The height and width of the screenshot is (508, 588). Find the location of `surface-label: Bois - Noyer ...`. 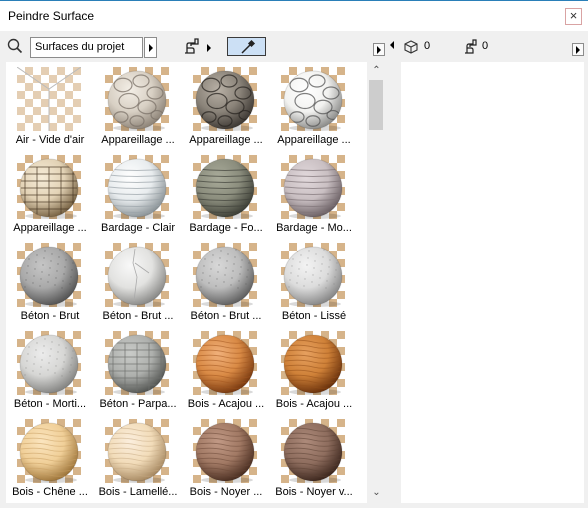

surface-label: Bois - Noyer ... is located at coordinates (226, 492).